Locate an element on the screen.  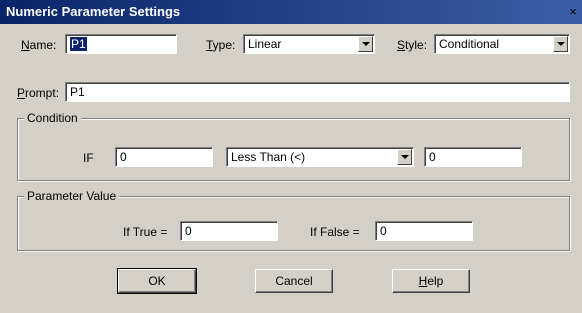
prompt-label-hotkey: P is located at coordinates (21, 93).